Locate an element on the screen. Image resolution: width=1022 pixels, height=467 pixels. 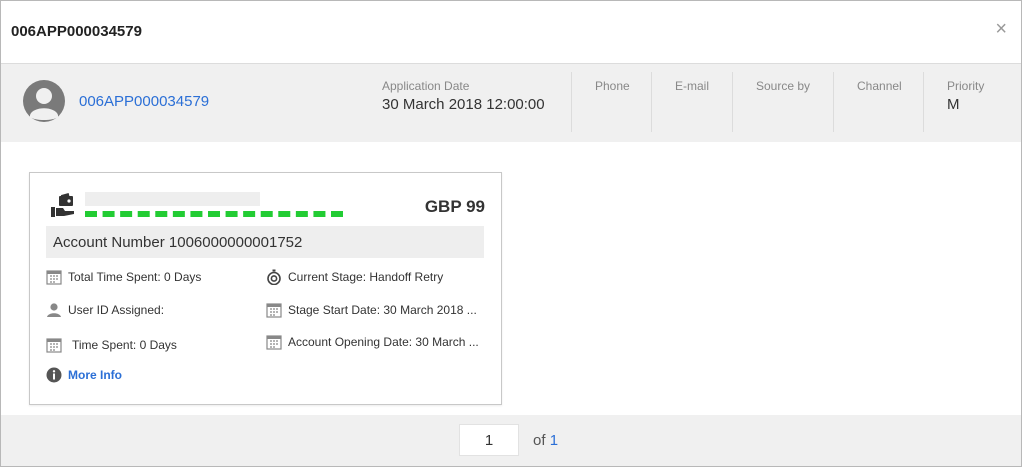
current-stage: Current Stage: Handoff Retry is located at coordinates (354, 277).